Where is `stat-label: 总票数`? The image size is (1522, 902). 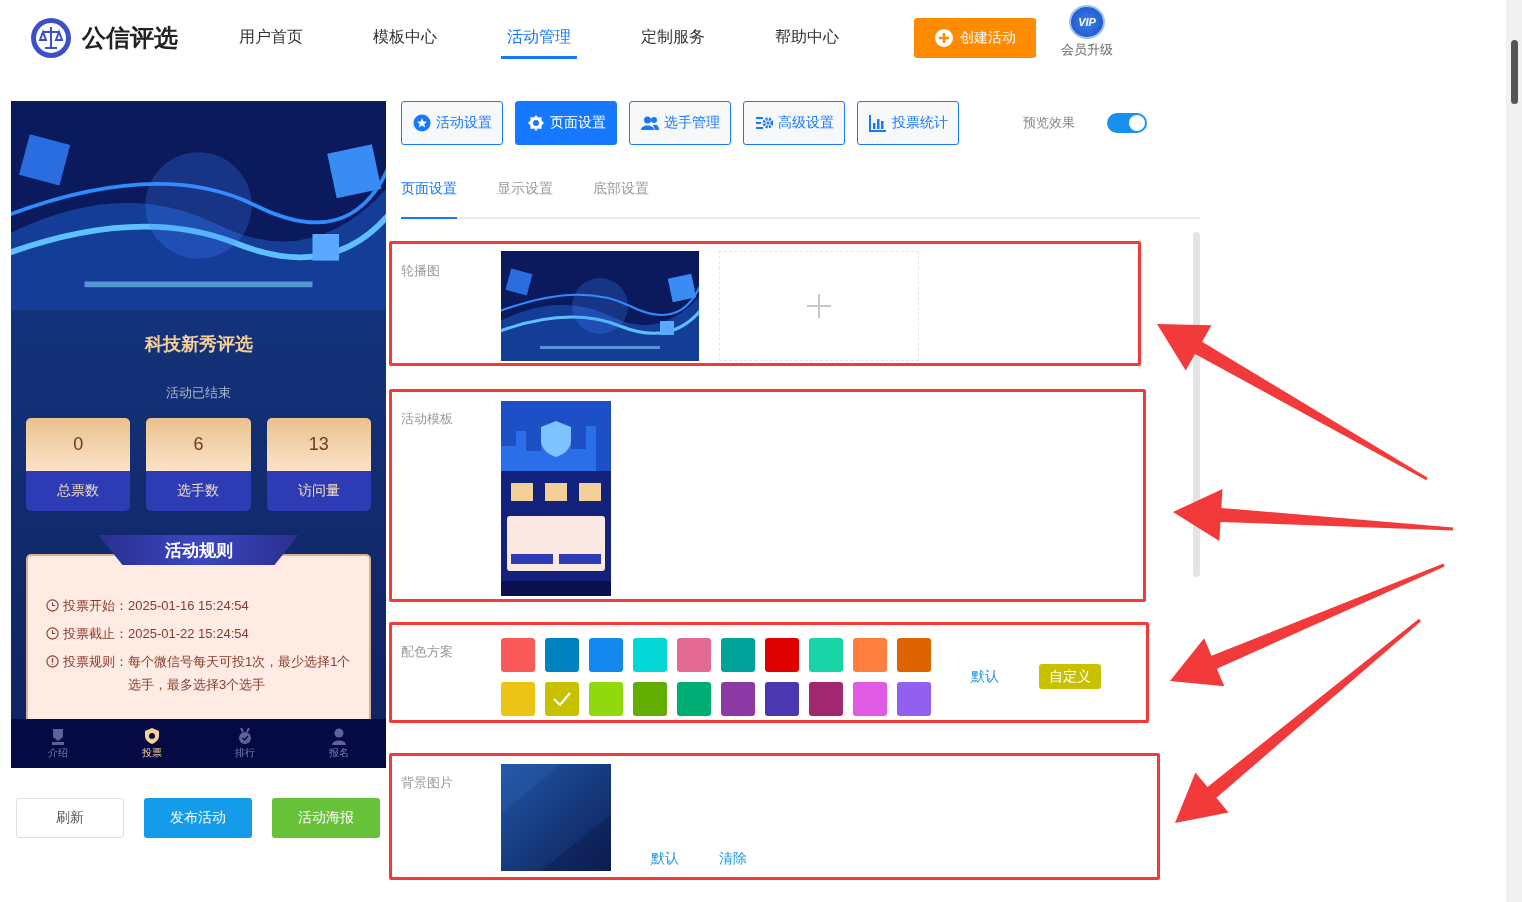
stat-label: 总票数 is located at coordinates (78, 491).